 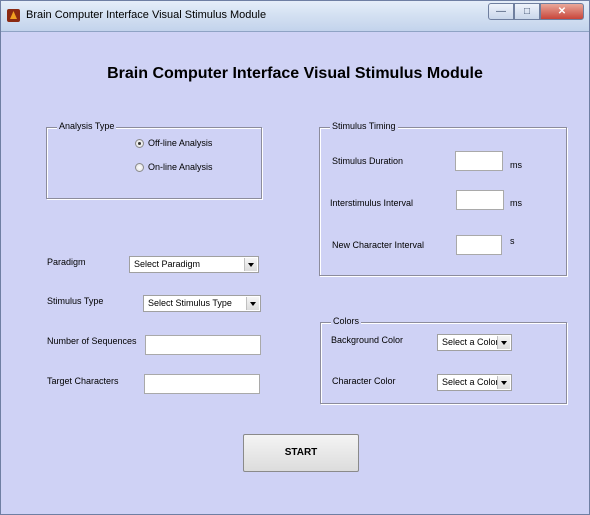 What do you see at coordinates (167, 264) in the screenshot?
I see `paradigm-value: Select Paradigm` at bounding box center [167, 264].